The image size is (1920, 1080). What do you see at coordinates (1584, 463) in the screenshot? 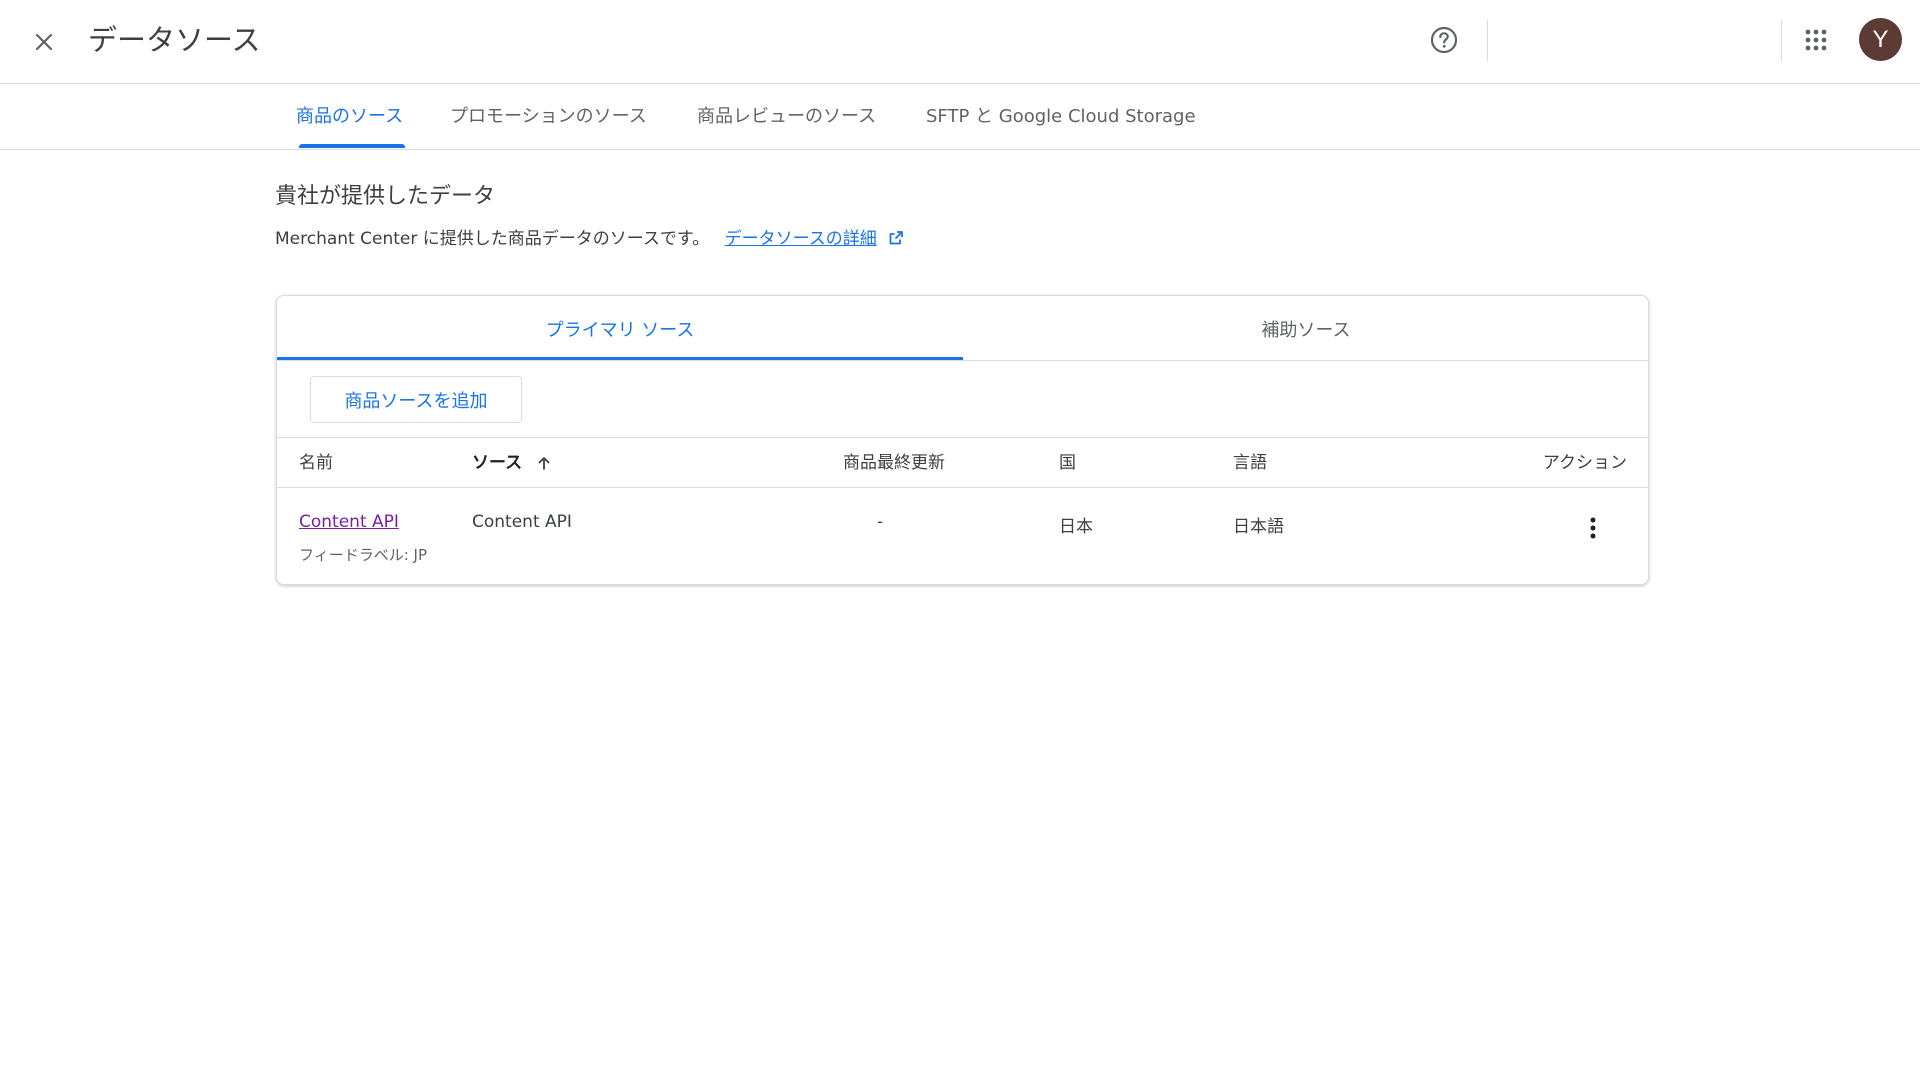
I see `column-header-actions: アクション` at bounding box center [1584, 463].